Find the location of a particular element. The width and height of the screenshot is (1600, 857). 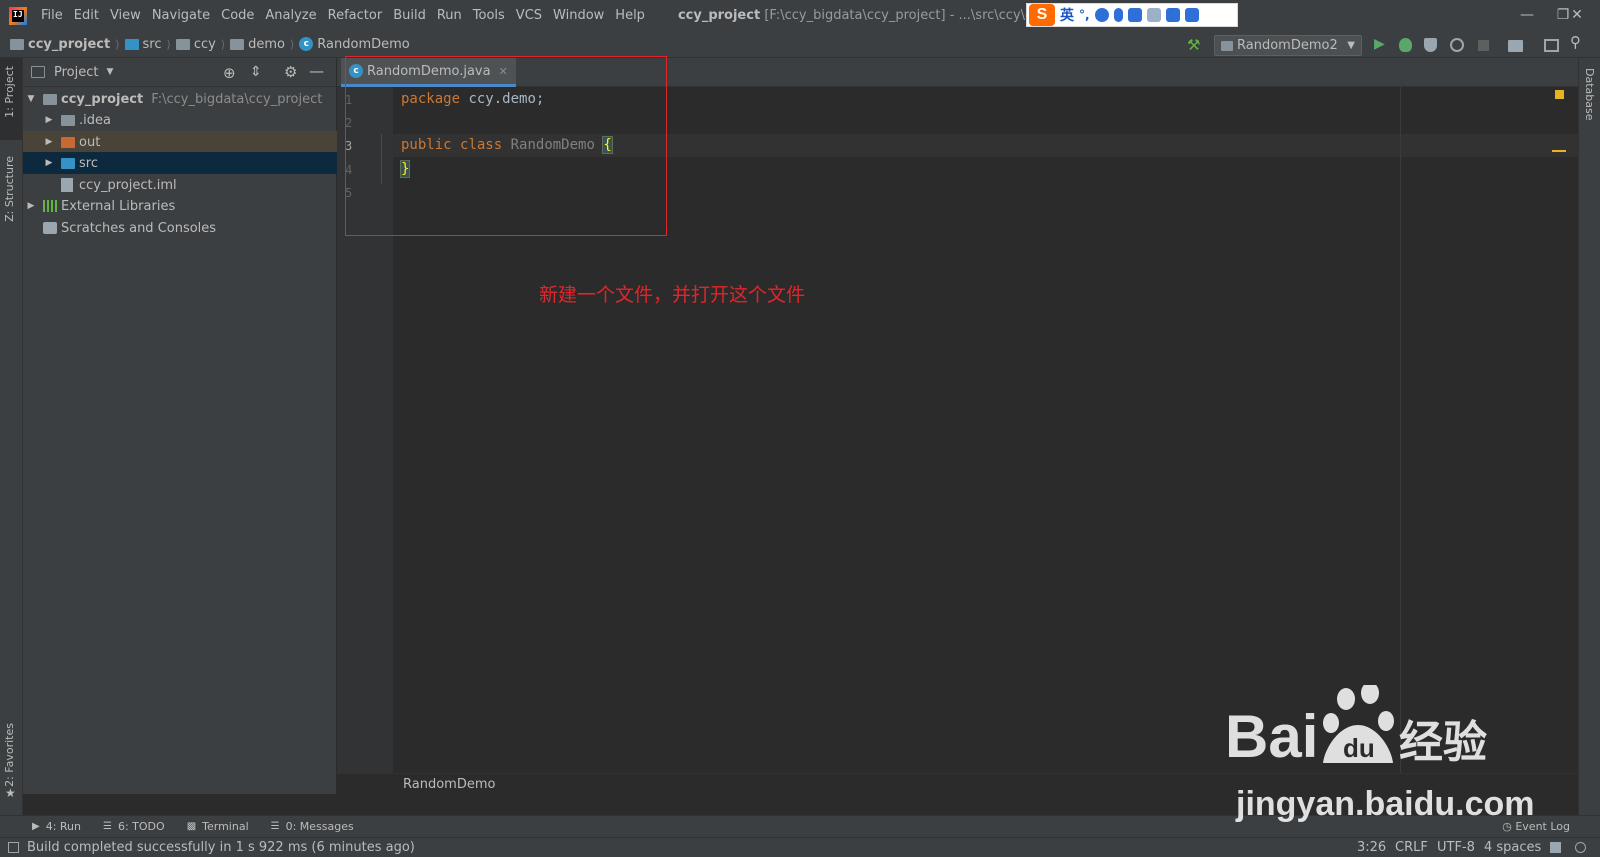

breadcrumb-ccy: ccy ⟩ is located at coordinates (202, 44).